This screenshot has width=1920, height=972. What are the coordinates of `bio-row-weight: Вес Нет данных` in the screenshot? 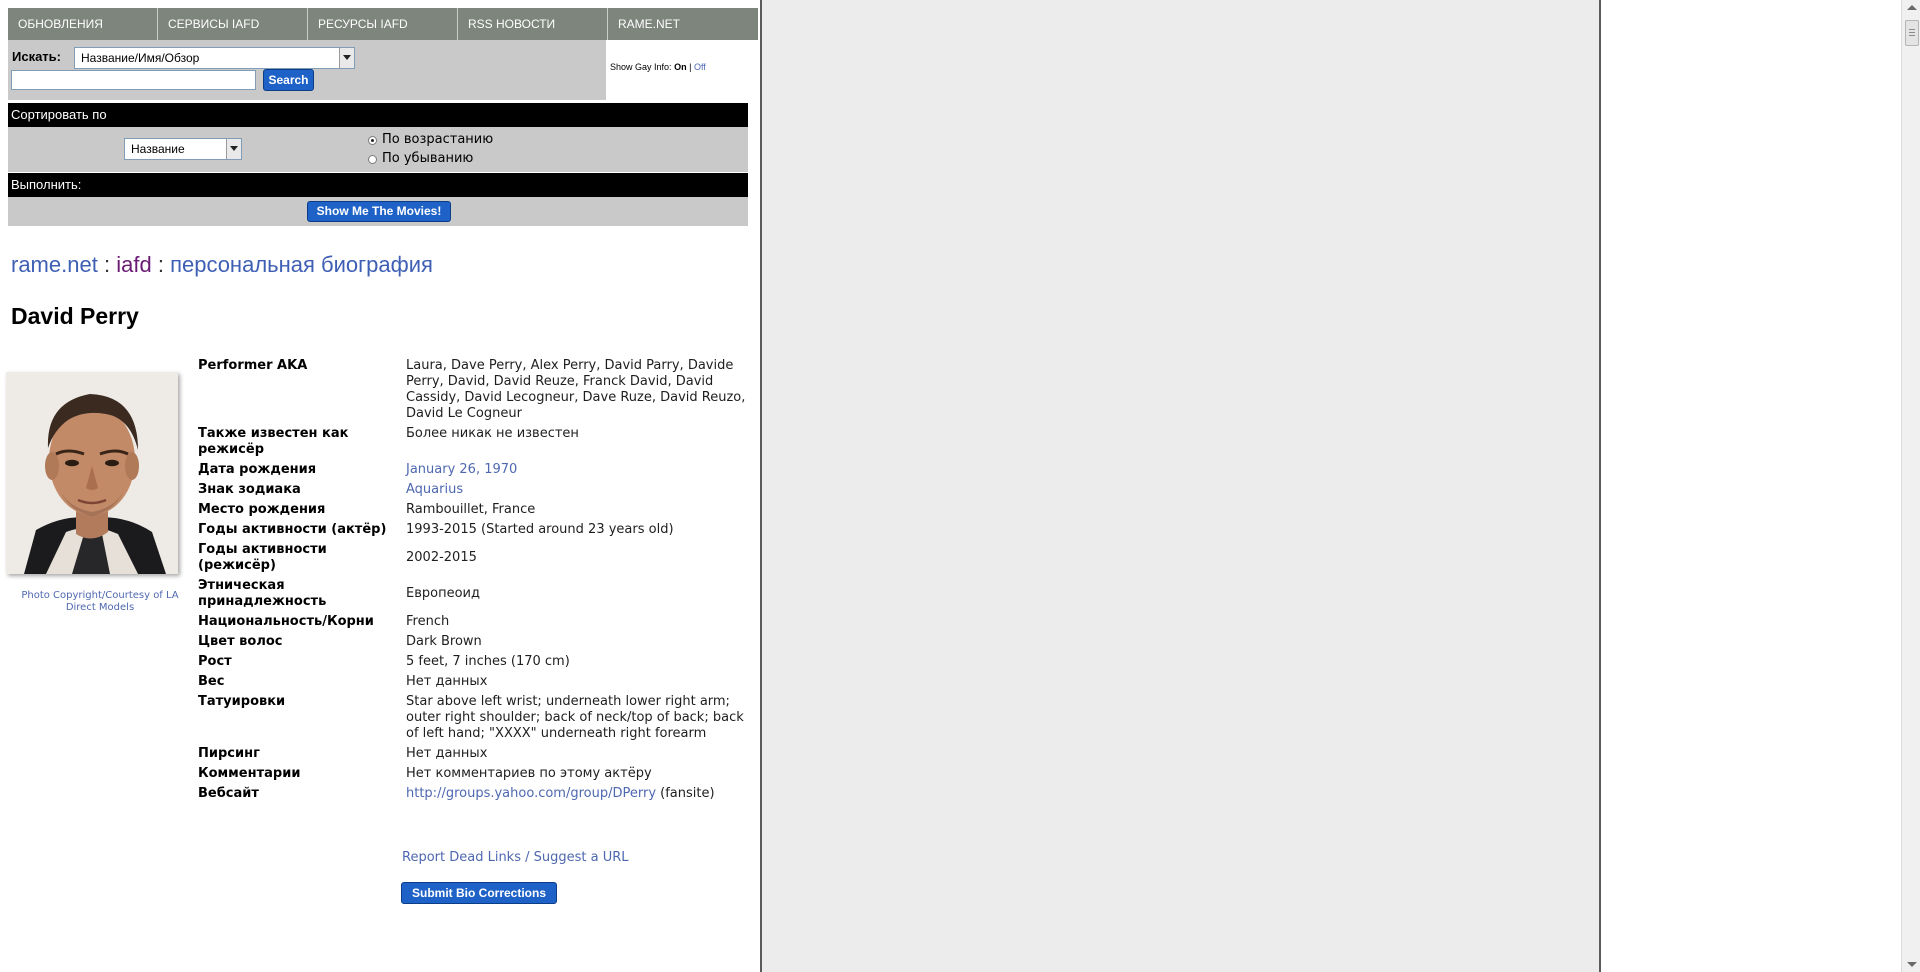 It's located at (472, 684).